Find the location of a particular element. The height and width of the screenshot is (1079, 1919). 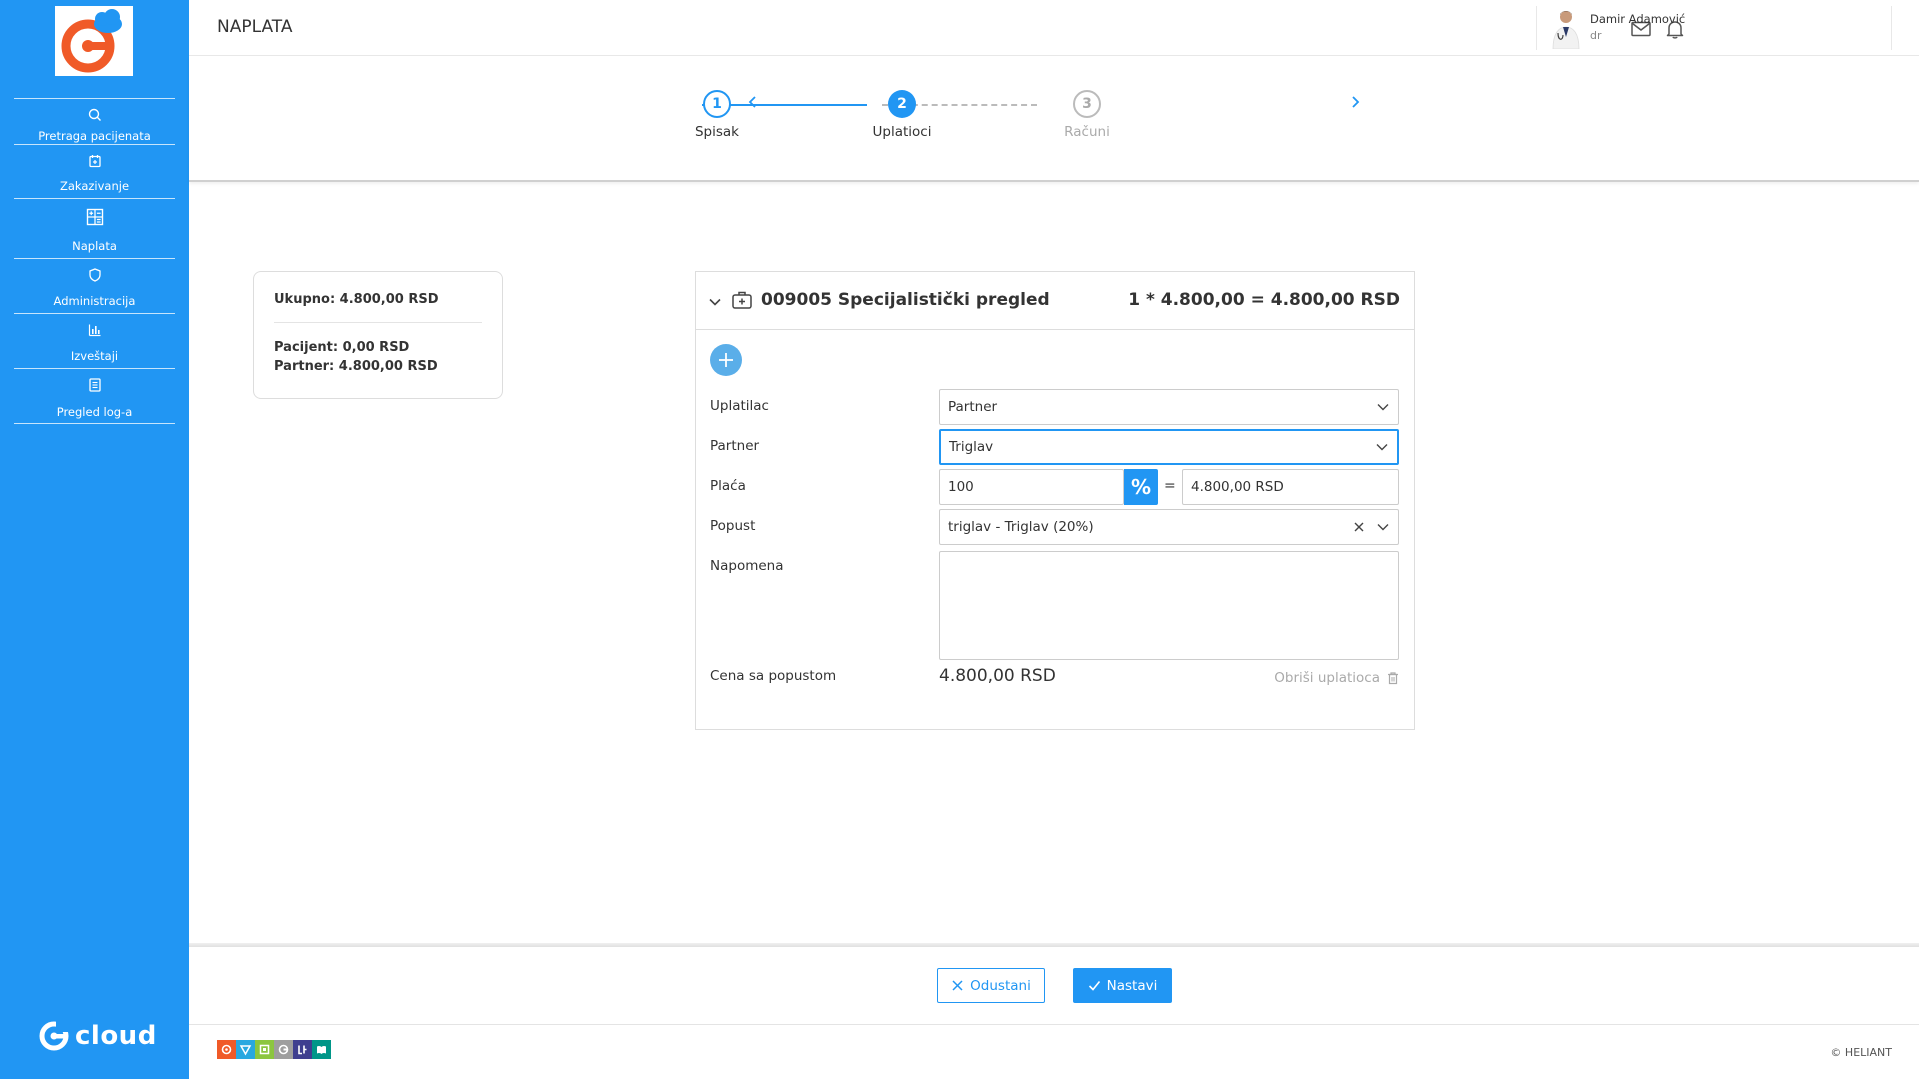

add-payer-button is located at coordinates (726, 360).